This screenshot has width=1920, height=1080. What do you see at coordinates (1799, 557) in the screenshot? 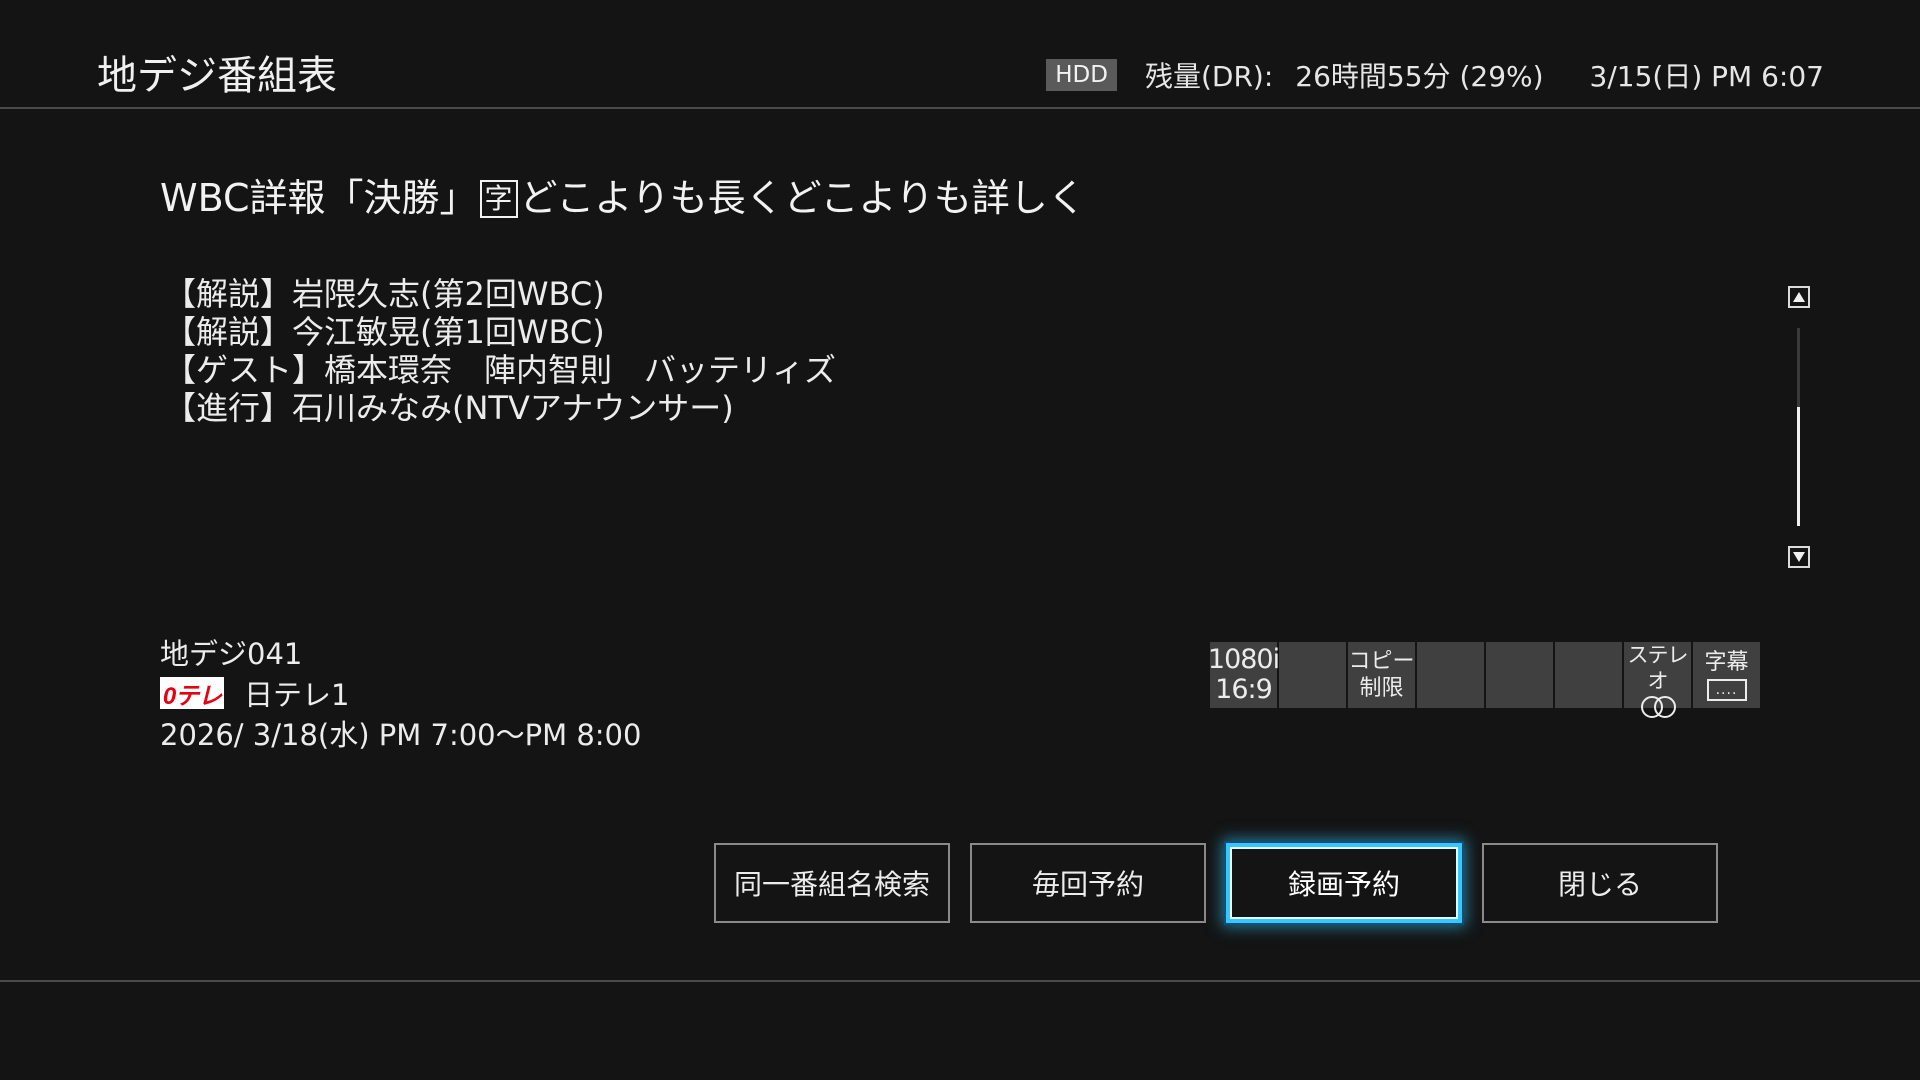
I see `scroll-down-icon` at bounding box center [1799, 557].